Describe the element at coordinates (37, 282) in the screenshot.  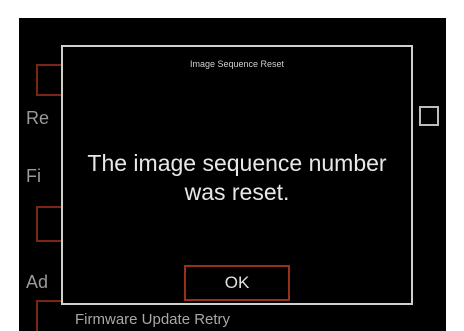
I see `background-menu-label: Ad` at that location.